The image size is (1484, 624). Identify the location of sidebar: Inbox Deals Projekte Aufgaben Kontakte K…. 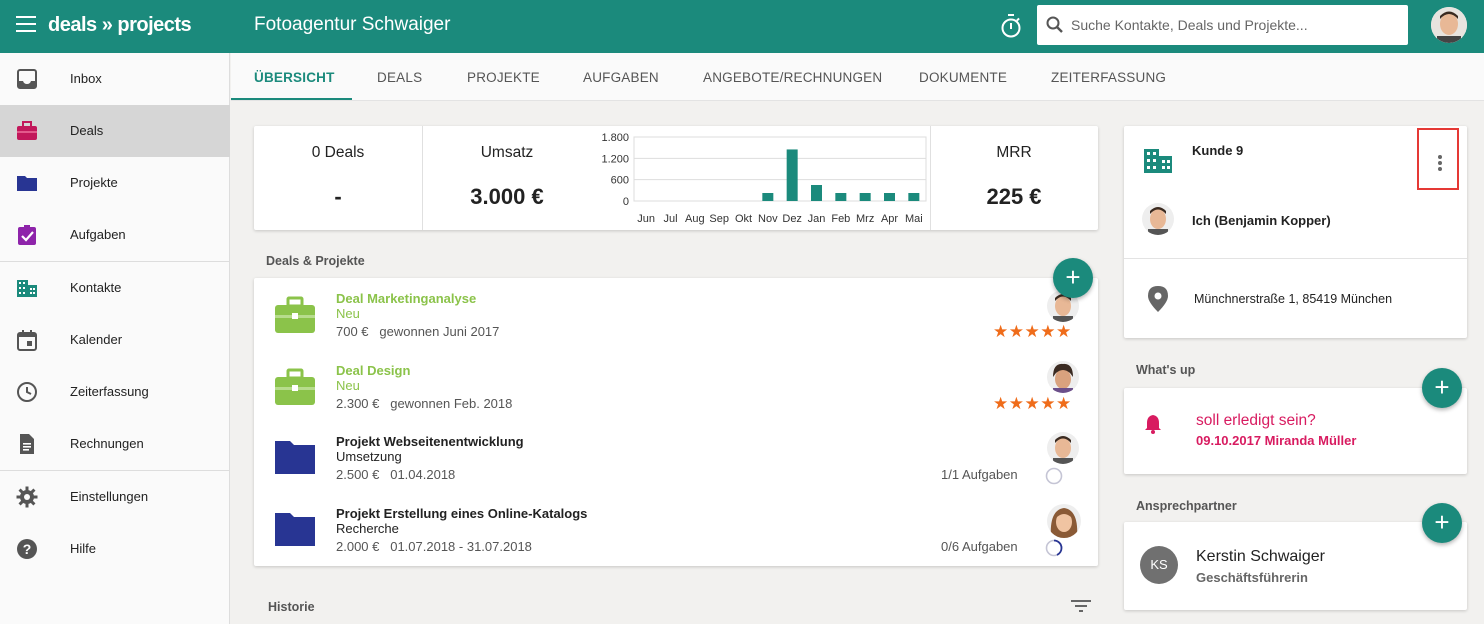
(115, 338).